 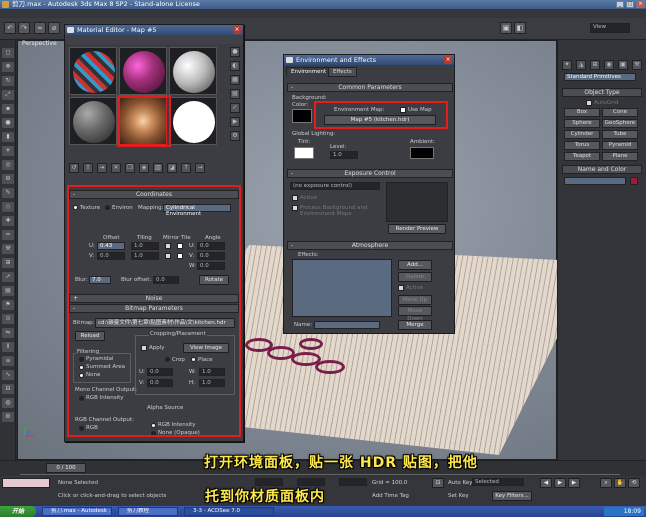 I want to click on alpha-none-radio, so click(x=153, y=433).